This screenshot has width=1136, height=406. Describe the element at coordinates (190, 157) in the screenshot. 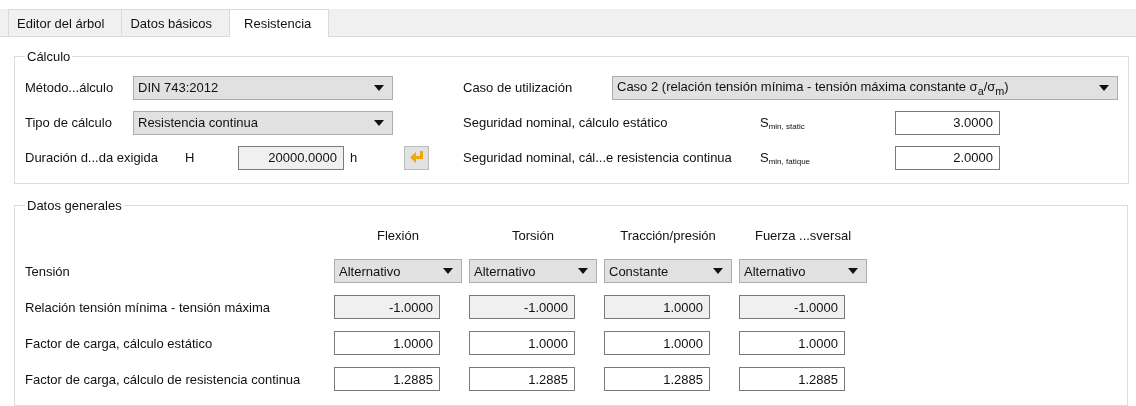

I see `symbol-label: H` at that location.